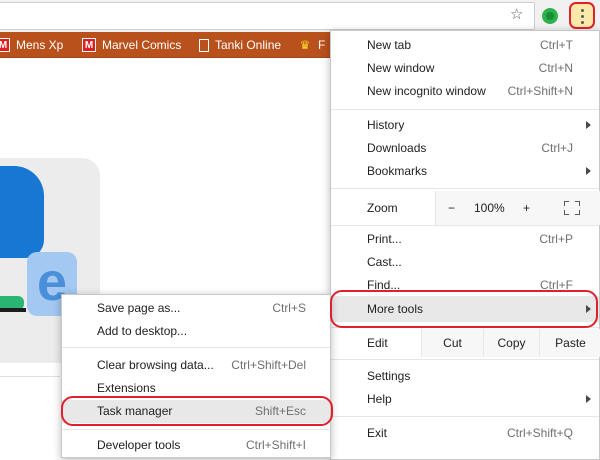 Image resolution: width=600 pixels, height=460 pixels. Describe the element at coordinates (465, 433) in the screenshot. I see `menu-exit: Exit Ctrl+Shift+Q` at that location.